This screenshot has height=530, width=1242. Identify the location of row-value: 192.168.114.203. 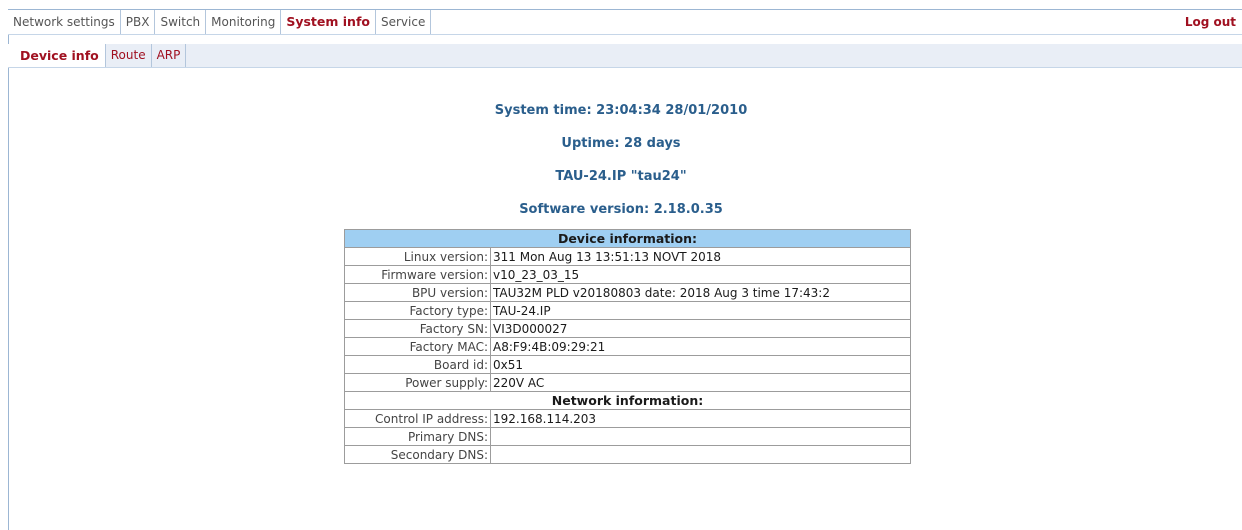
(700, 418).